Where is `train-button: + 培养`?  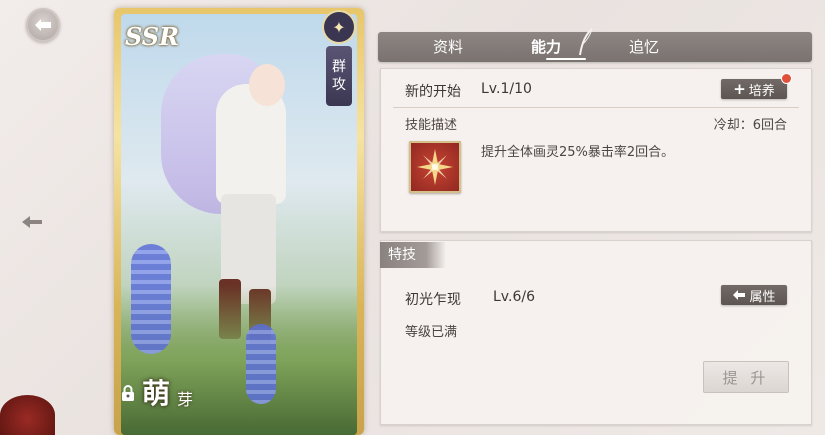 train-button: + 培养 is located at coordinates (754, 89).